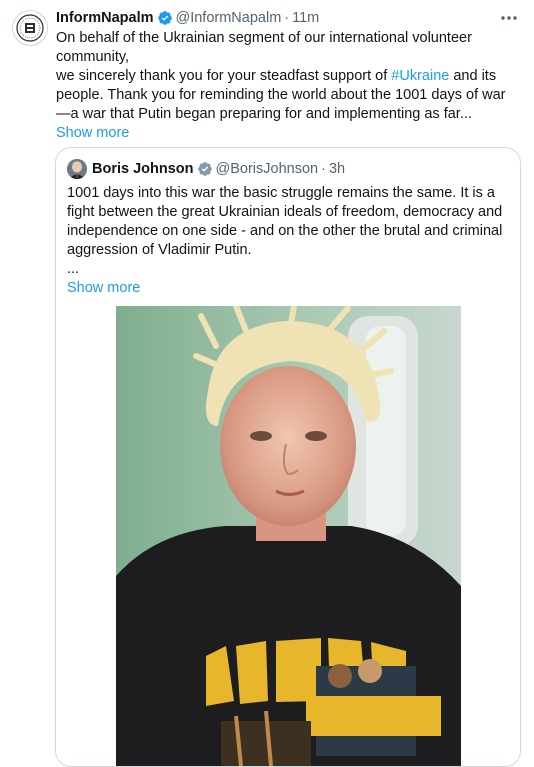 This screenshot has width=534, height=767. What do you see at coordinates (509, 18) in the screenshot?
I see `more-options-icon` at bounding box center [509, 18].